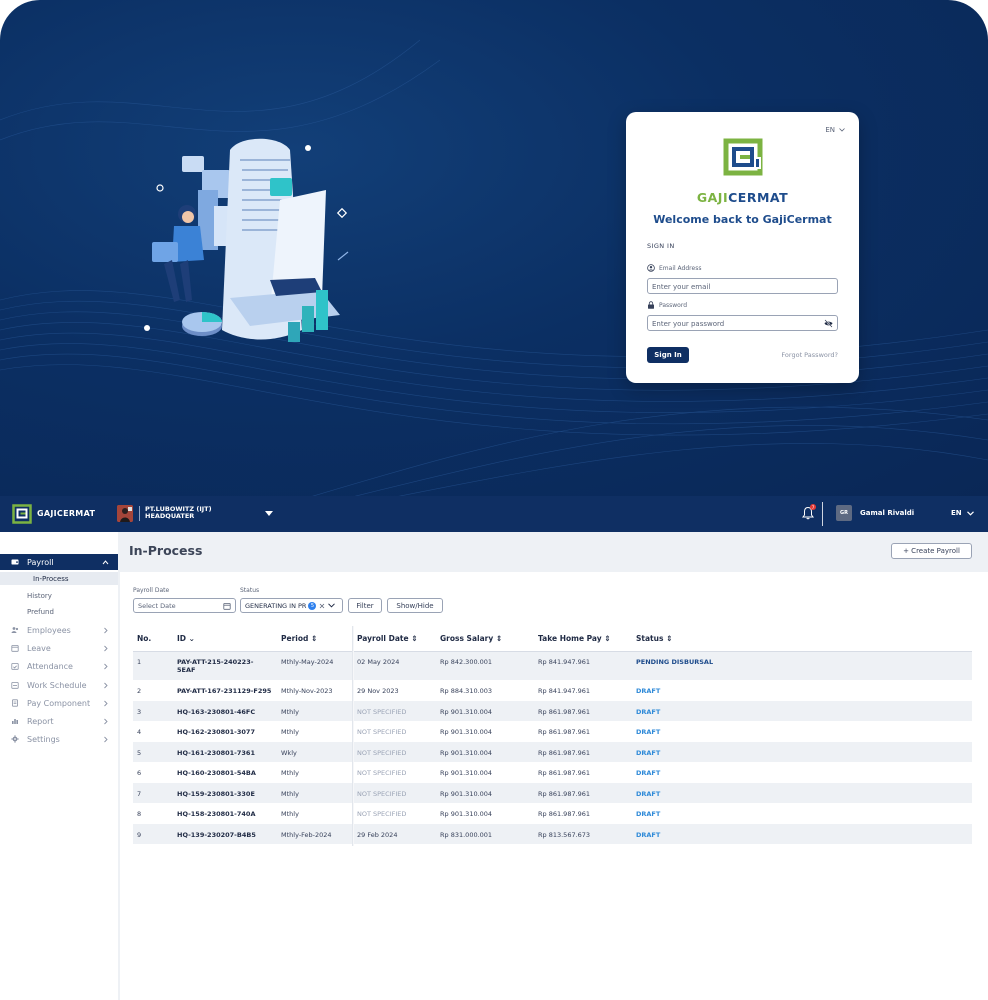 Image resolution: width=988 pixels, height=1000 pixels. I want to click on cell-id: PAY-ATT-167-231129-F295, so click(224, 691).